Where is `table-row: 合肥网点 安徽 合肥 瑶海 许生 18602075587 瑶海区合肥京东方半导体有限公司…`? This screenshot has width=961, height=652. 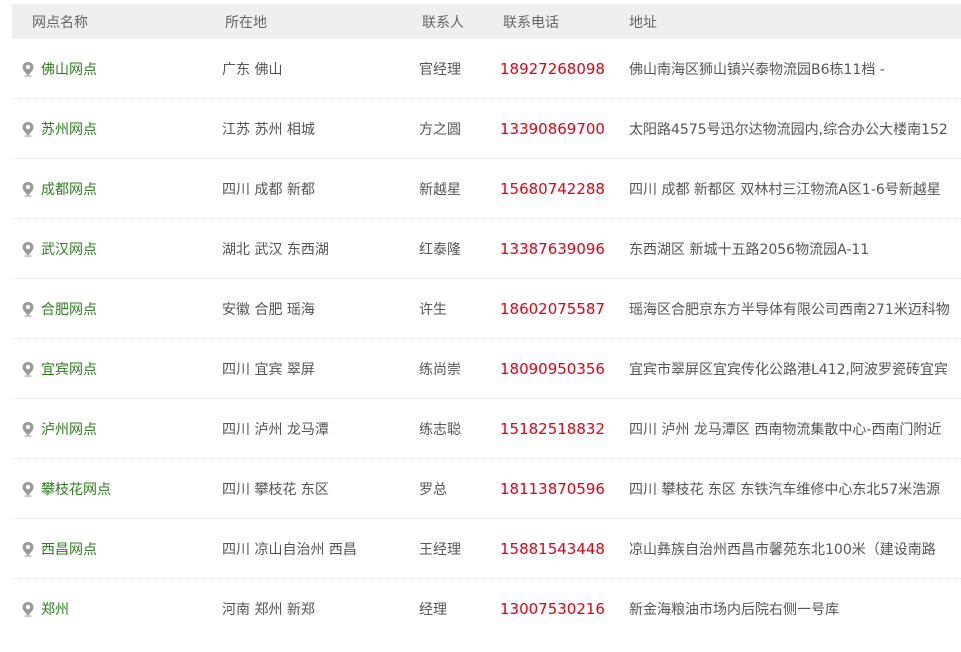
table-row: 合肥网点 安徽 合肥 瑶海 许生 18602075587 瑶海区合肥京东方半导体有限公司… is located at coordinates (486, 309).